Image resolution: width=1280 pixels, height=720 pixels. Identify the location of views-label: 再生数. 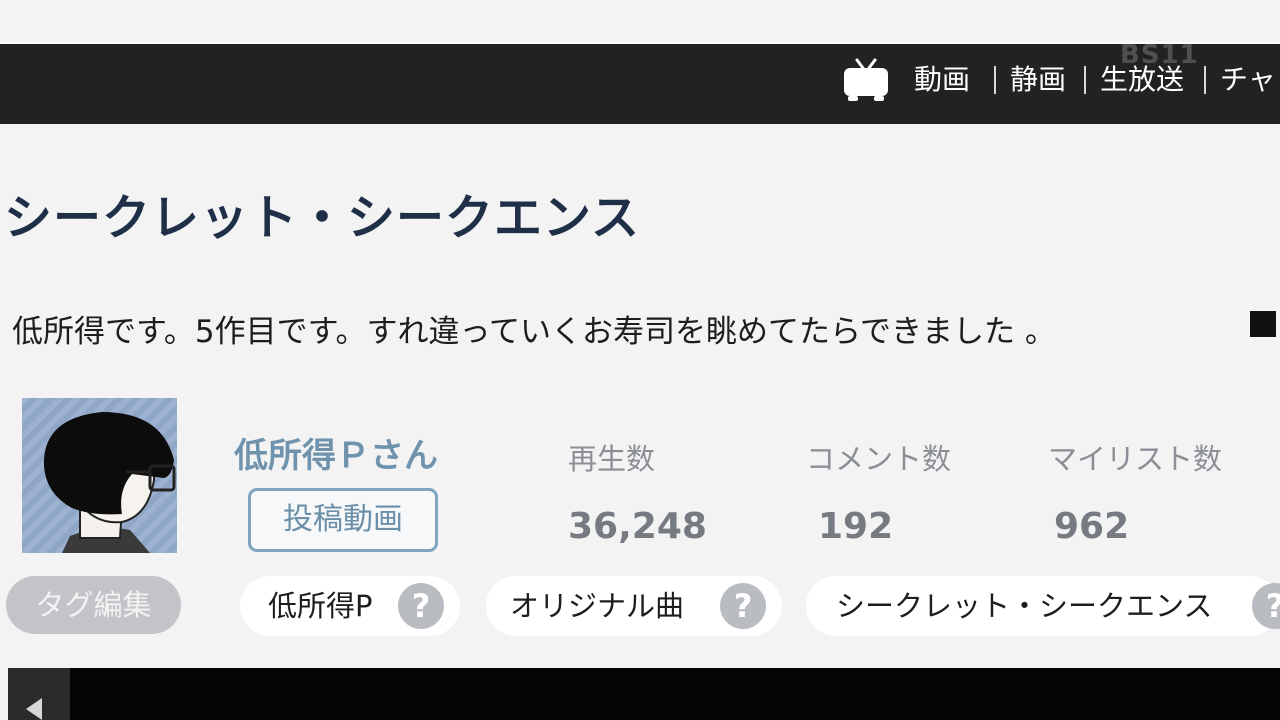
(612, 459).